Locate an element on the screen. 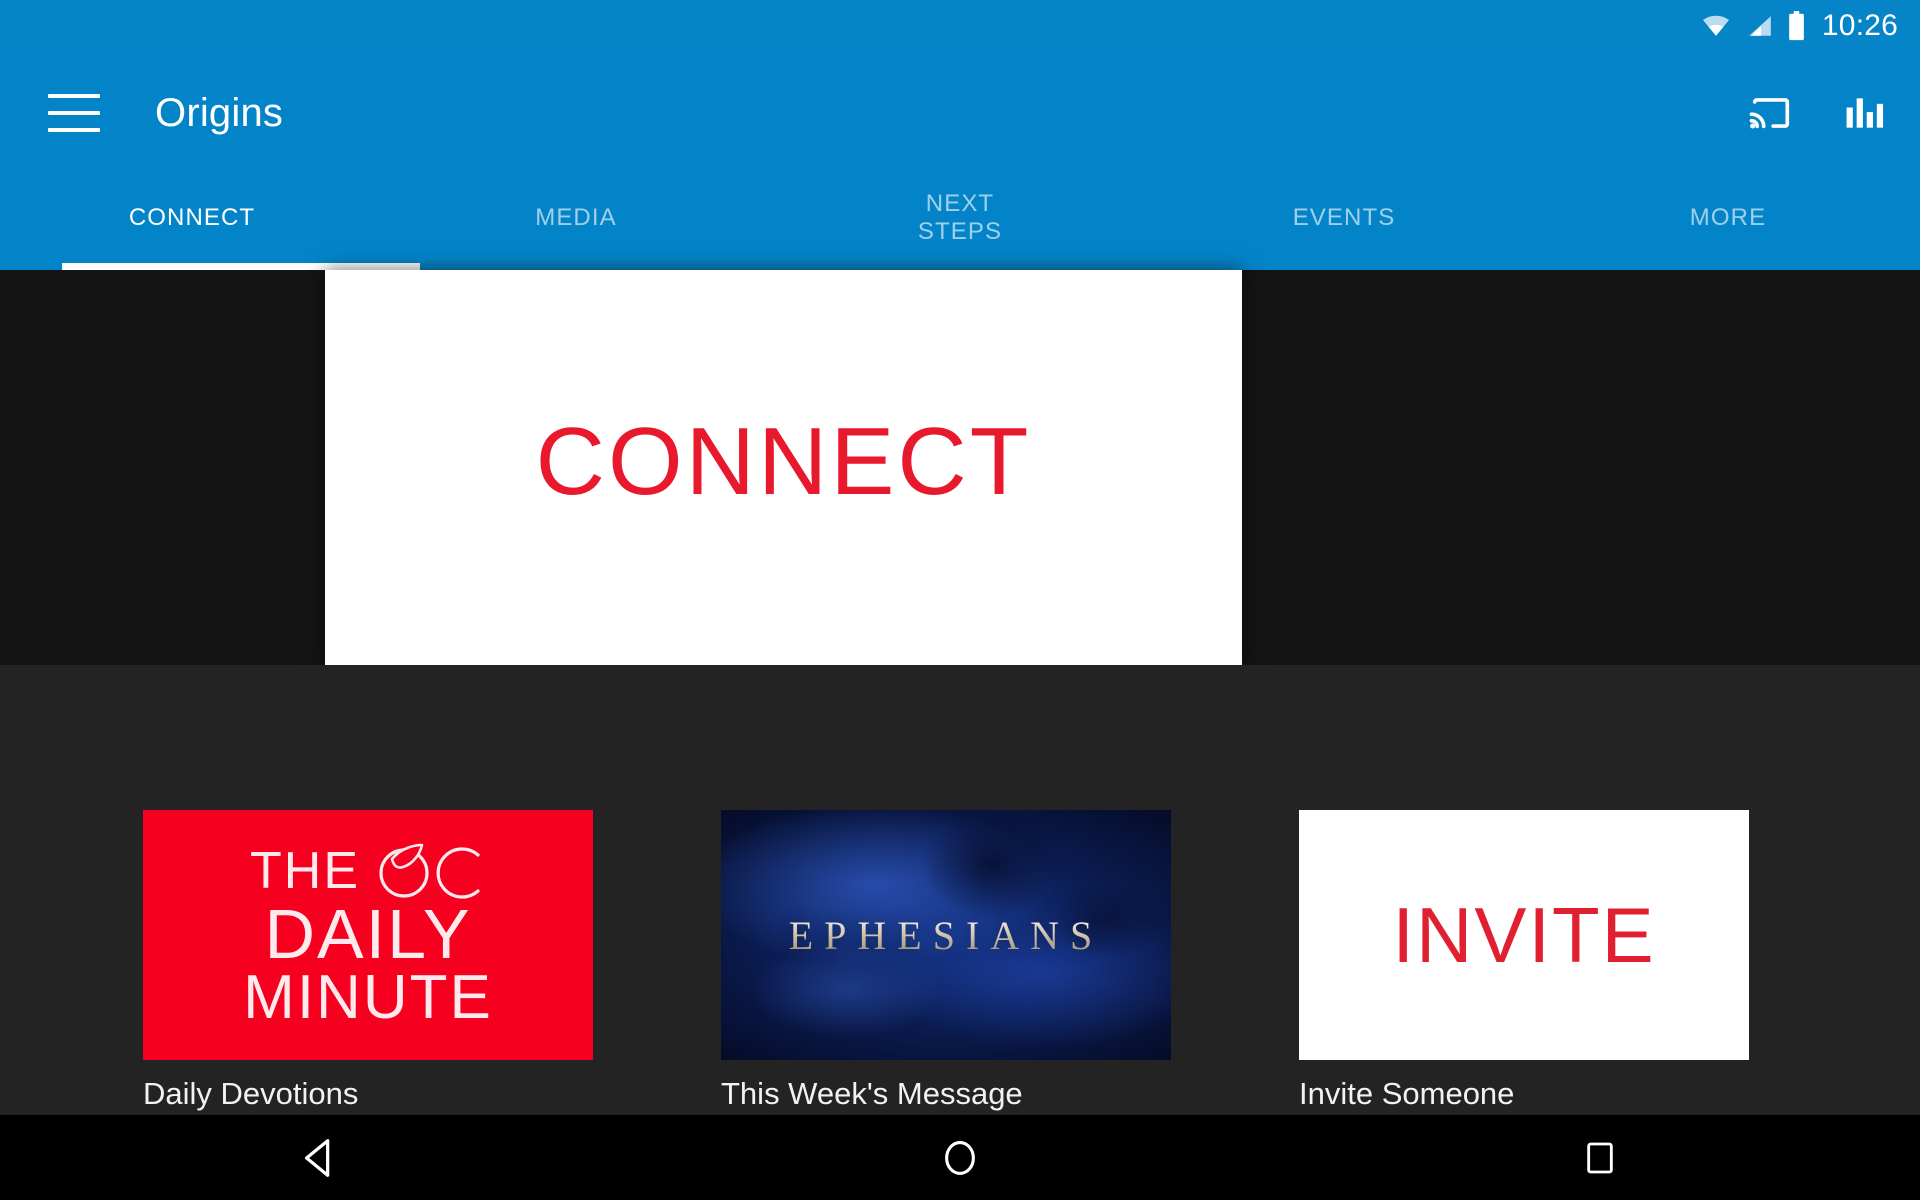 Image resolution: width=1920 pixels, height=1200 pixels. thumbnail-ephesians: EPHESIANS is located at coordinates (946, 935).